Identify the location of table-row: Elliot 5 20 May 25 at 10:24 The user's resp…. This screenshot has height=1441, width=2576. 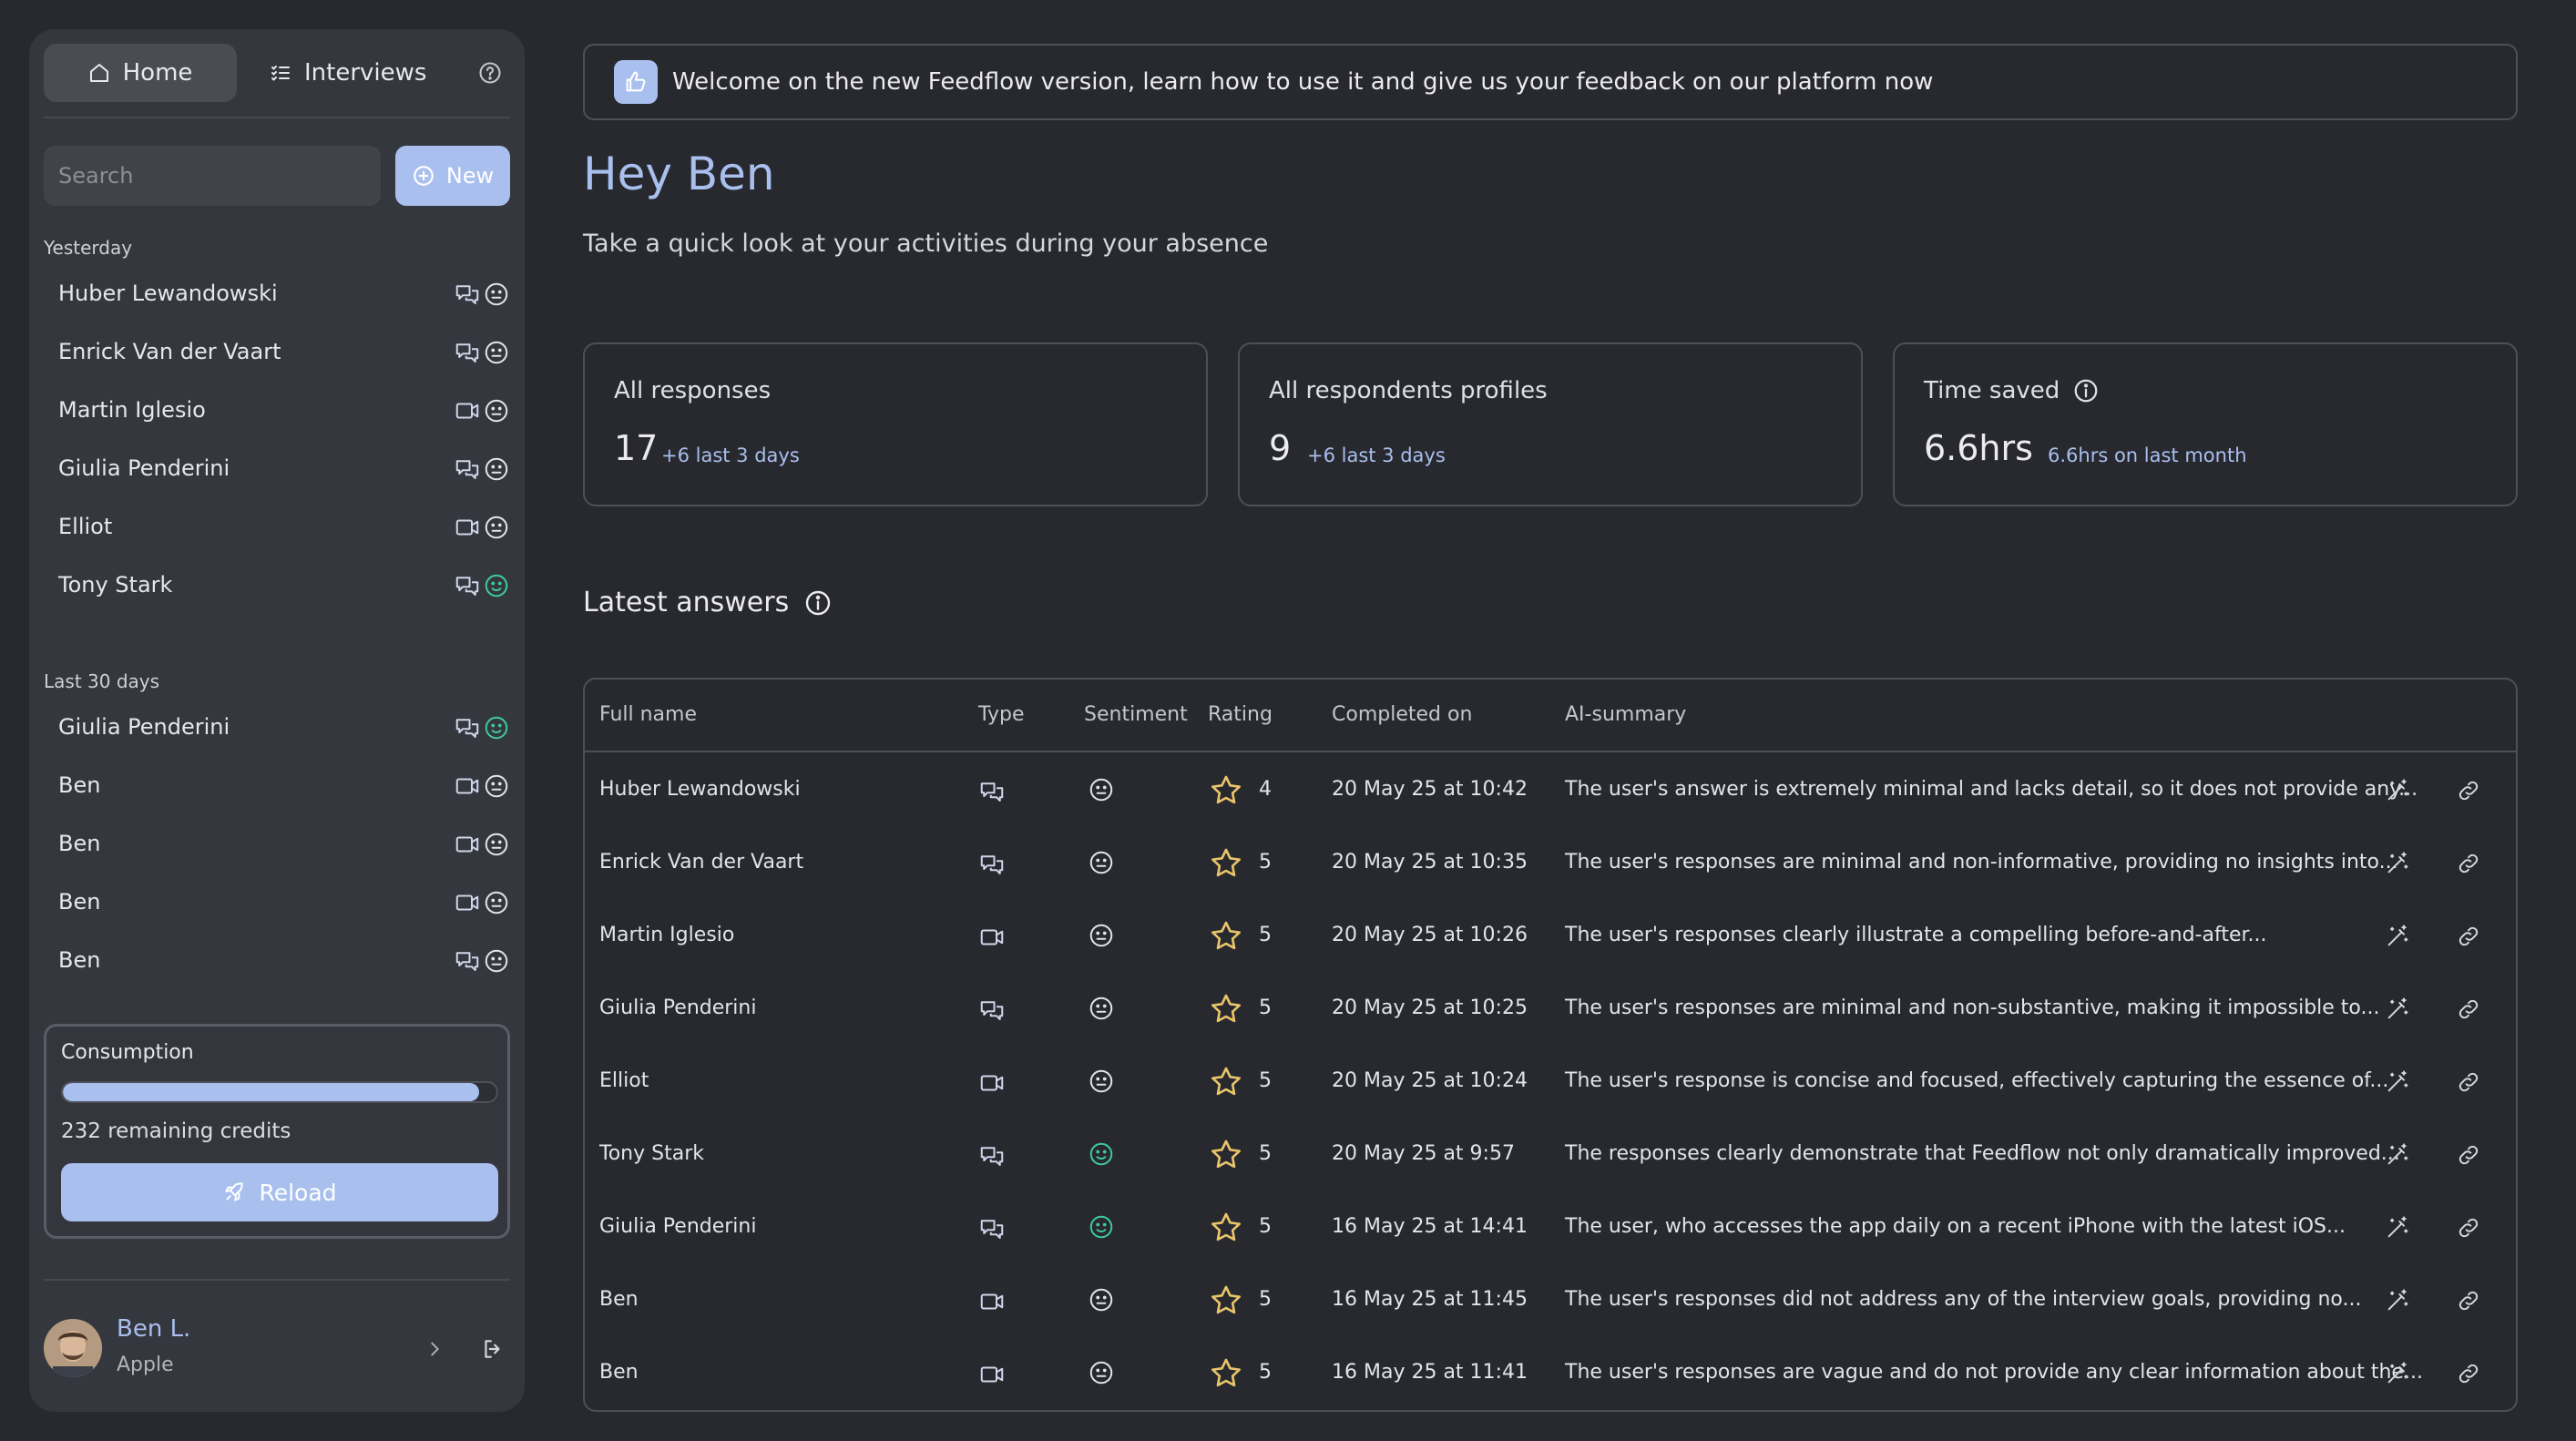
(1550, 1082).